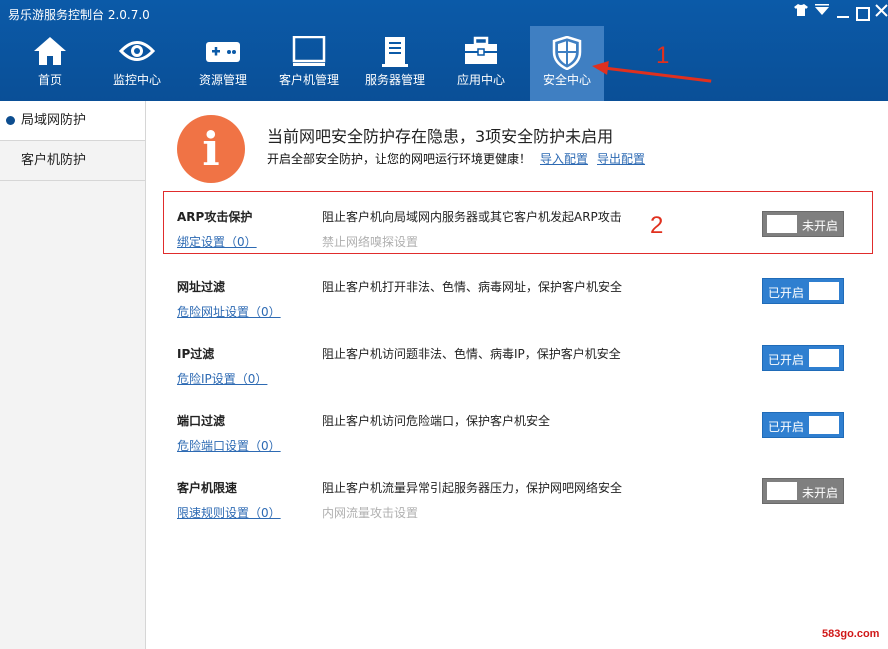 The width and height of the screenshot is (888, 649). I want to click on home-icon, so click(50, 52).